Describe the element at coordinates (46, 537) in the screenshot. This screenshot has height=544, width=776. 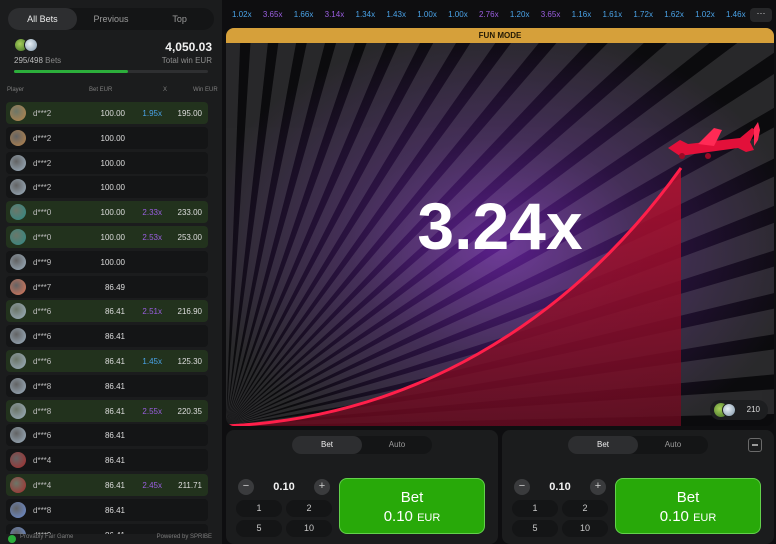
I see `provably-fair-link: Provably Fair Game` at that location.